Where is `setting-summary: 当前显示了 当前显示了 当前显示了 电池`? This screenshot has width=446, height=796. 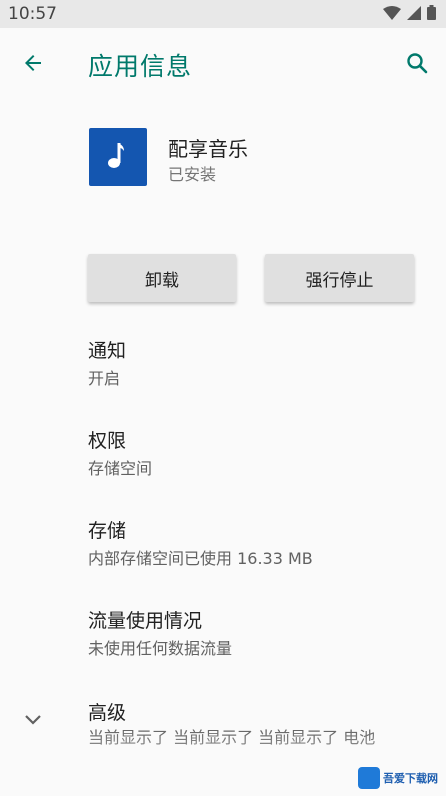 setting-summary: 当前显示了 当前显示了 当前显示了 电池 is located at coordinates (232, 737).